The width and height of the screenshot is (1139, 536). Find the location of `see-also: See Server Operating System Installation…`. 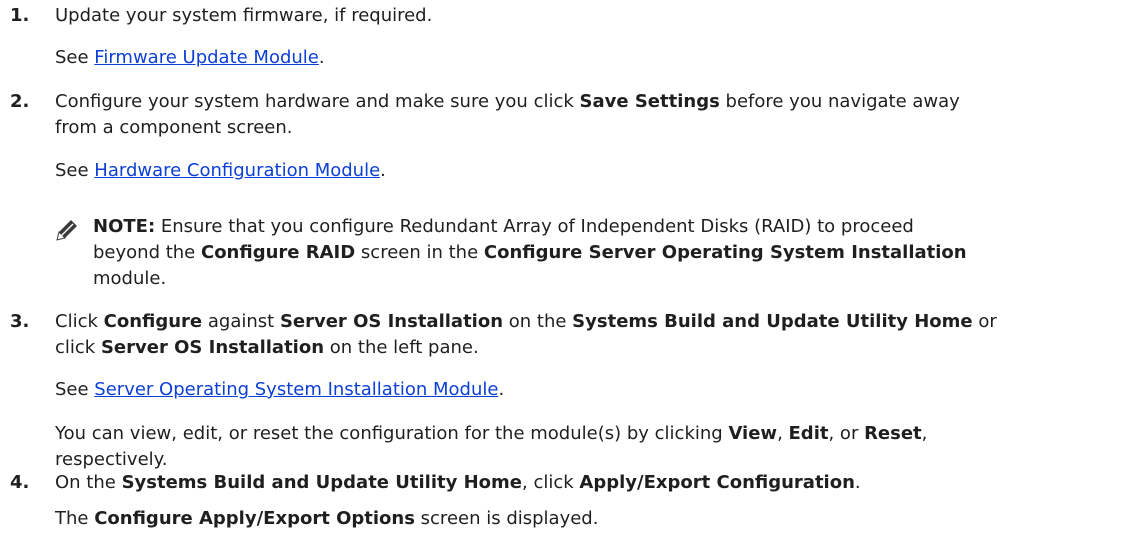

see-also: See Server Operating System Installation… is located at coordinates (280, 389).